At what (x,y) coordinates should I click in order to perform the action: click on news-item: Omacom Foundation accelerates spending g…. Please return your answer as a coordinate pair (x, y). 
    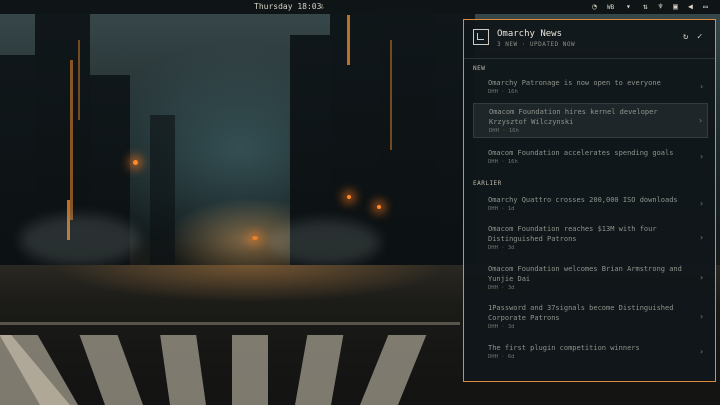
    Looking at the image, I should click on (590, 156).